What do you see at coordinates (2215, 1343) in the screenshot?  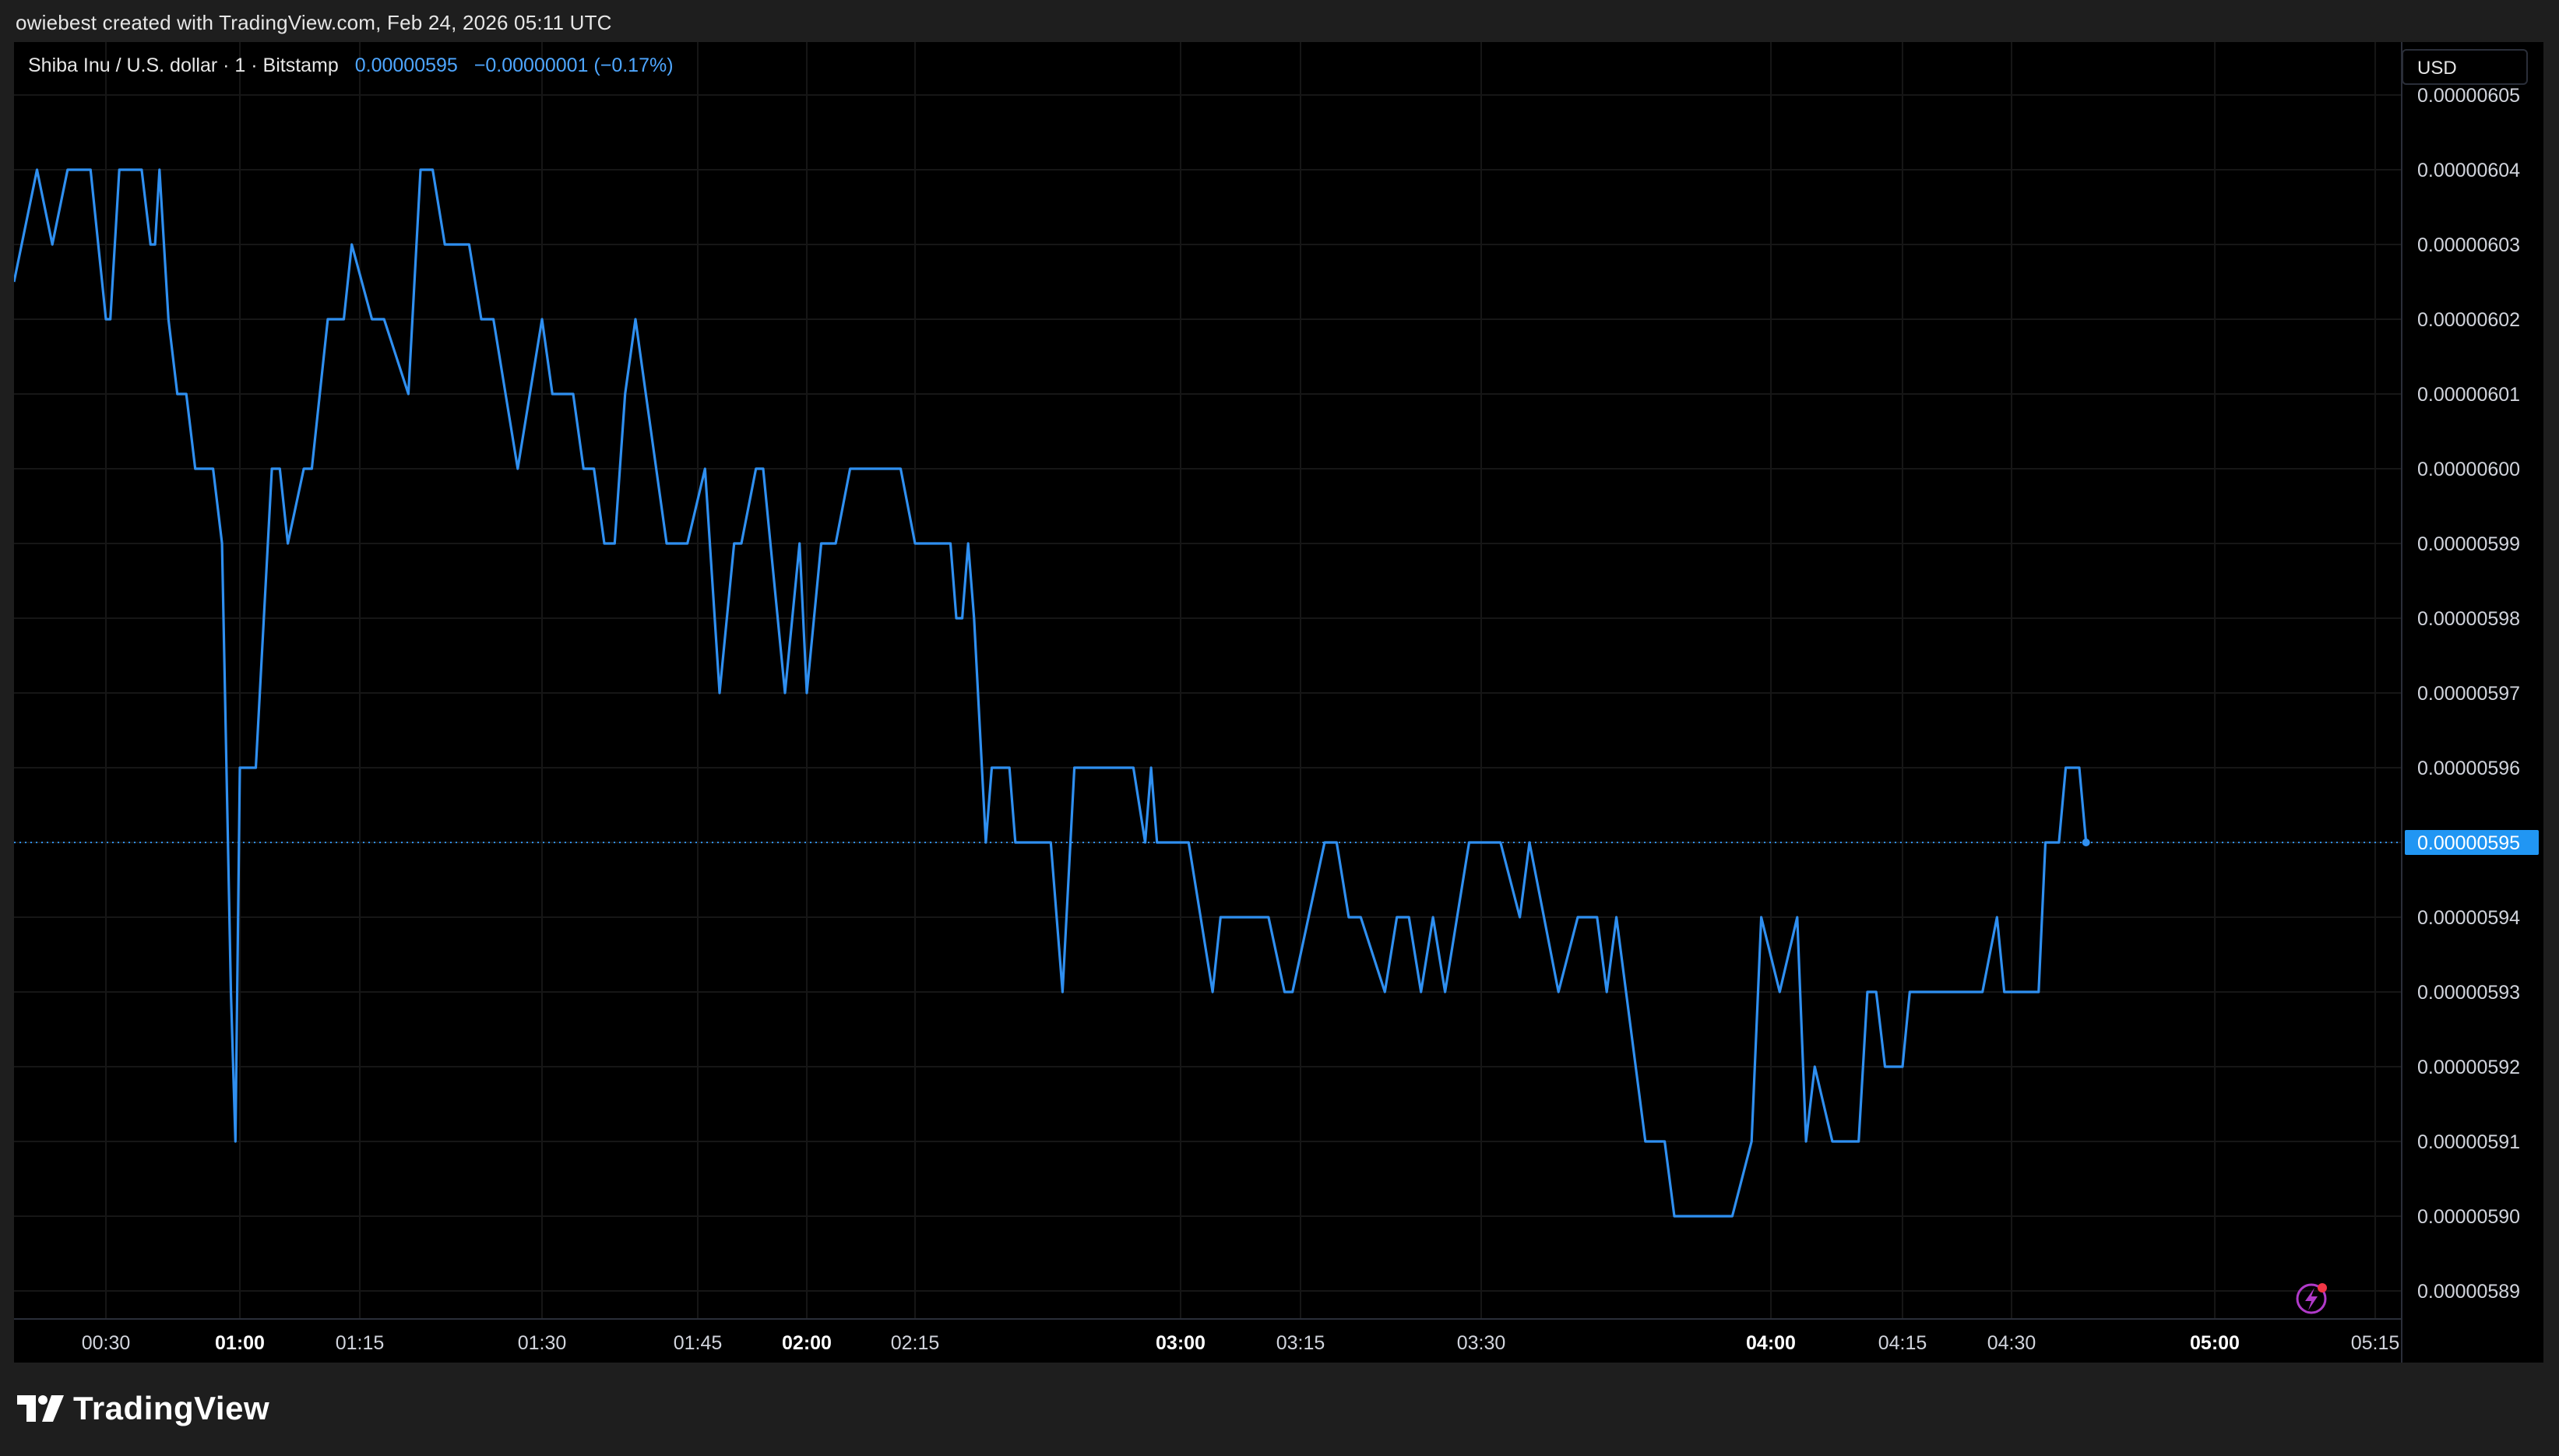 I see `x-tick-label: 05:00` at bounding box center [2215, 1343].